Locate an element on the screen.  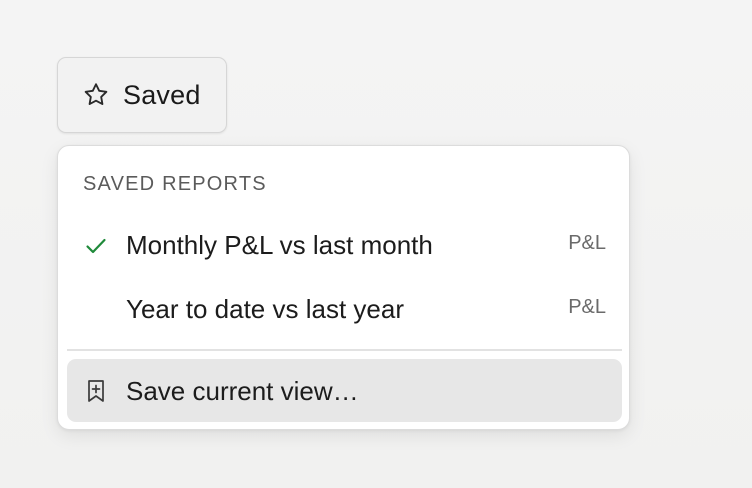
menu-item-monthly-pl: Monthly P&L vs last month P&L is located at coordinates (344, 245).